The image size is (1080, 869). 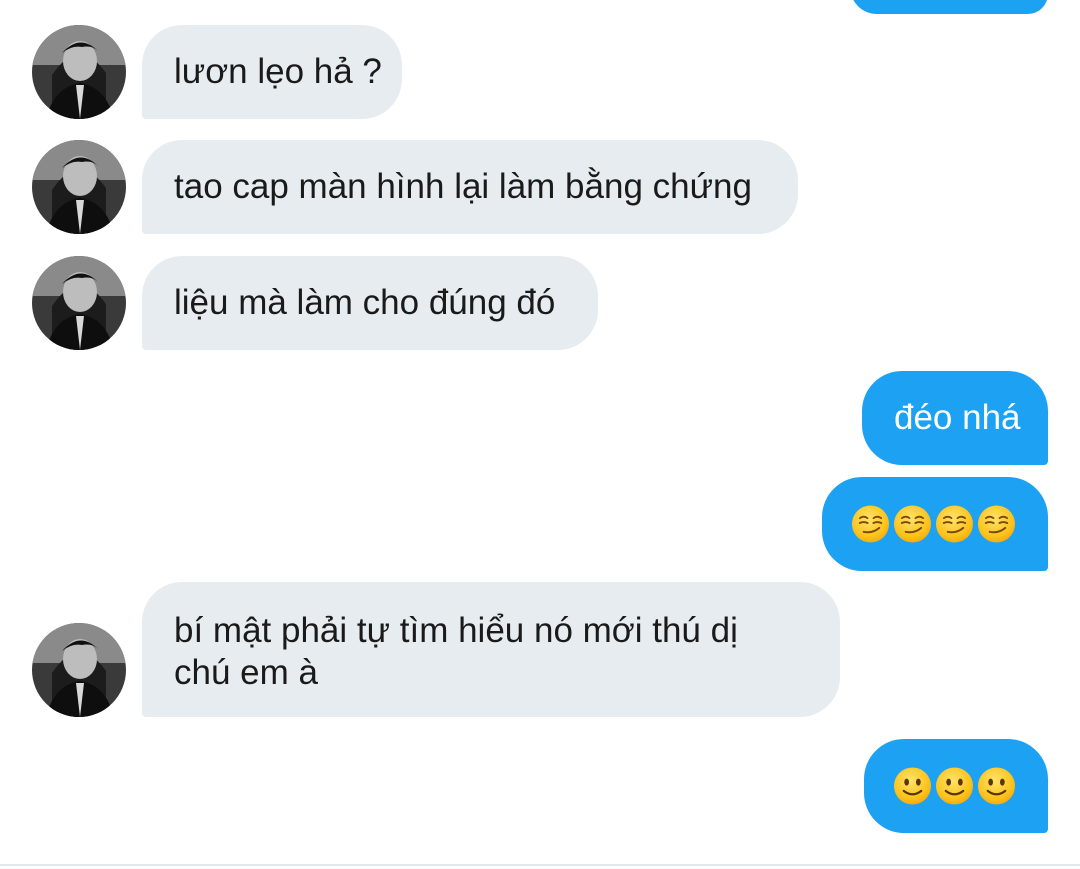 What do you see at coordinates (949, 7) in the screenshot?
I see `outgoing-message-bubble-partial` at bounding box center [949, 7].